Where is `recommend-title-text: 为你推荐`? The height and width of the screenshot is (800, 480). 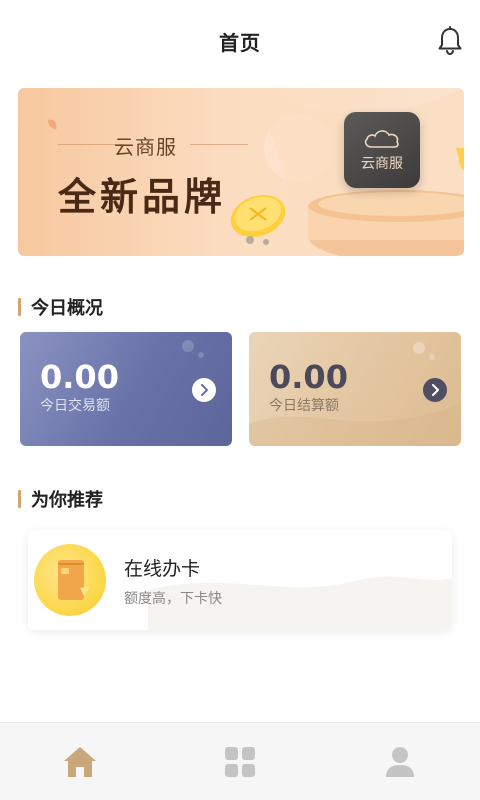 recommend-title-text: 为你推荐 is located at coordinates (67, 500).